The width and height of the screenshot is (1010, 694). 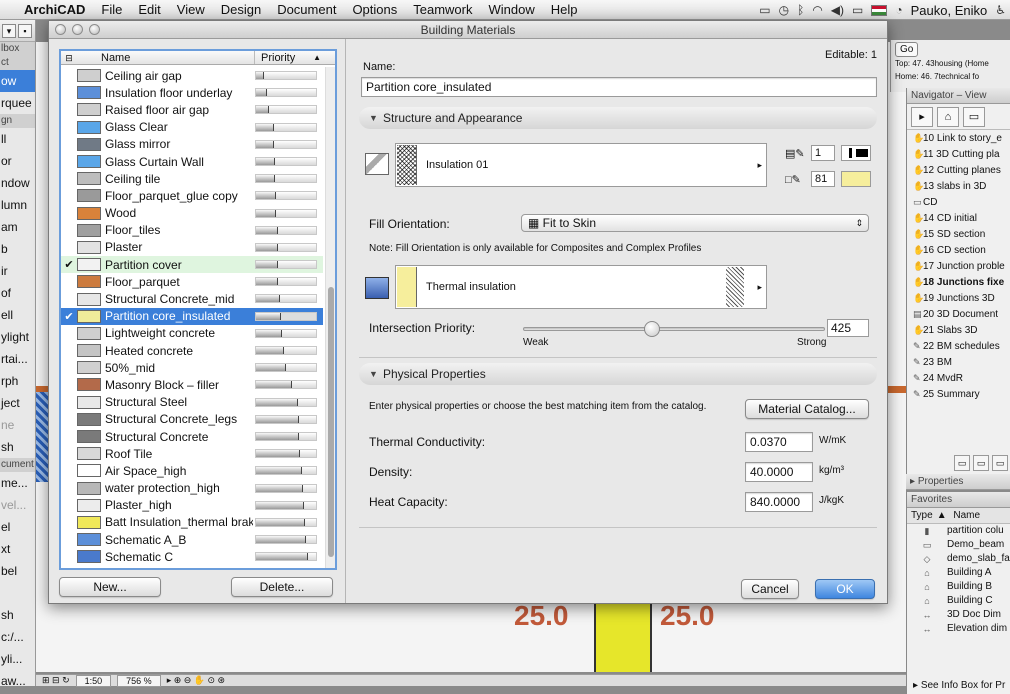 I want to click on fill-orientation-popup: ▦ Fit to Skin ⇕, so click(x=695, y=223).